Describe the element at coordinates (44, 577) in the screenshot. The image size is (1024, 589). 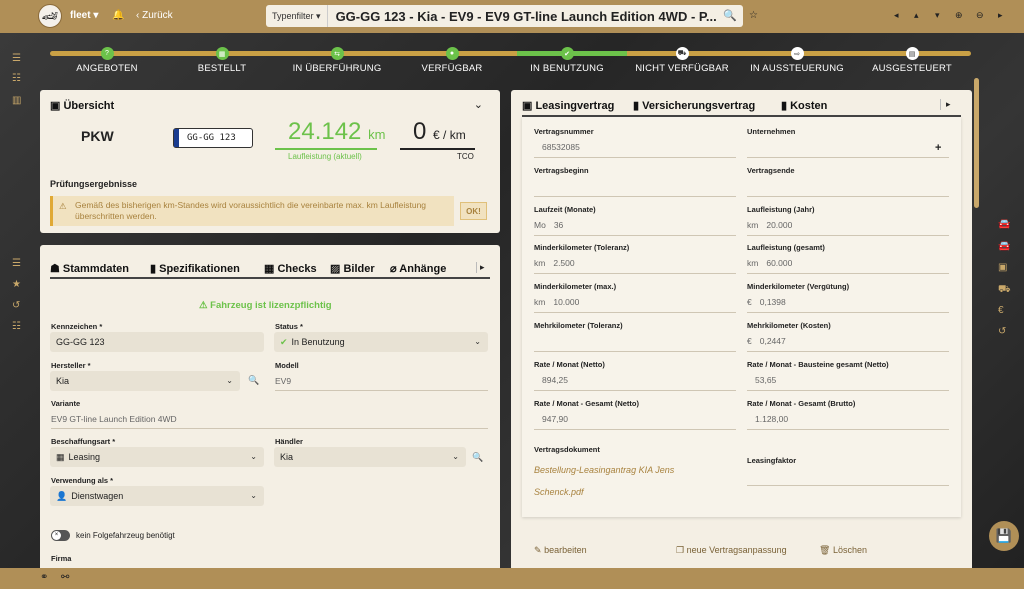
I see `hierarchy-icon: ⚭` at that location.